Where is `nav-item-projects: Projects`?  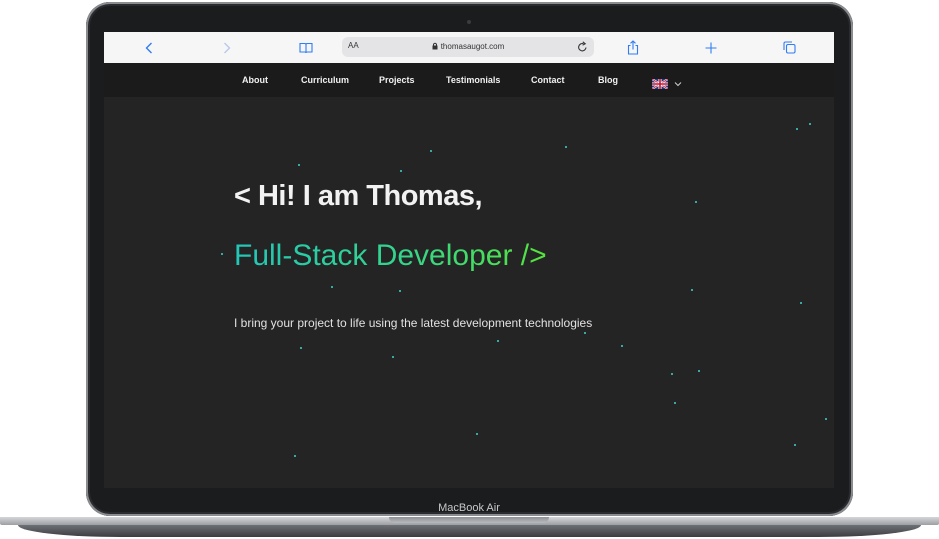 nav-item-projects: Projects is located at coordinates (397, 80).